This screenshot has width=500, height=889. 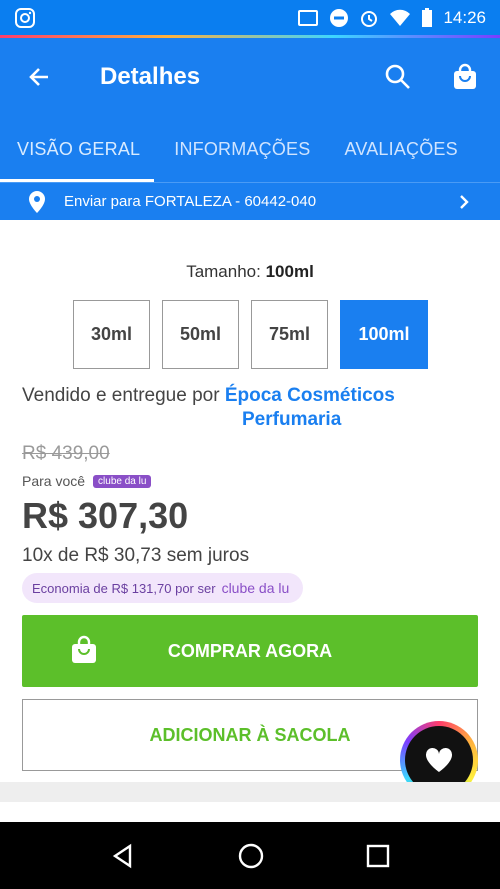 What do you see at coordinates (464, 17) in the screenshot?
I see `status-time: 14:26` at bounding box center [464, 17].